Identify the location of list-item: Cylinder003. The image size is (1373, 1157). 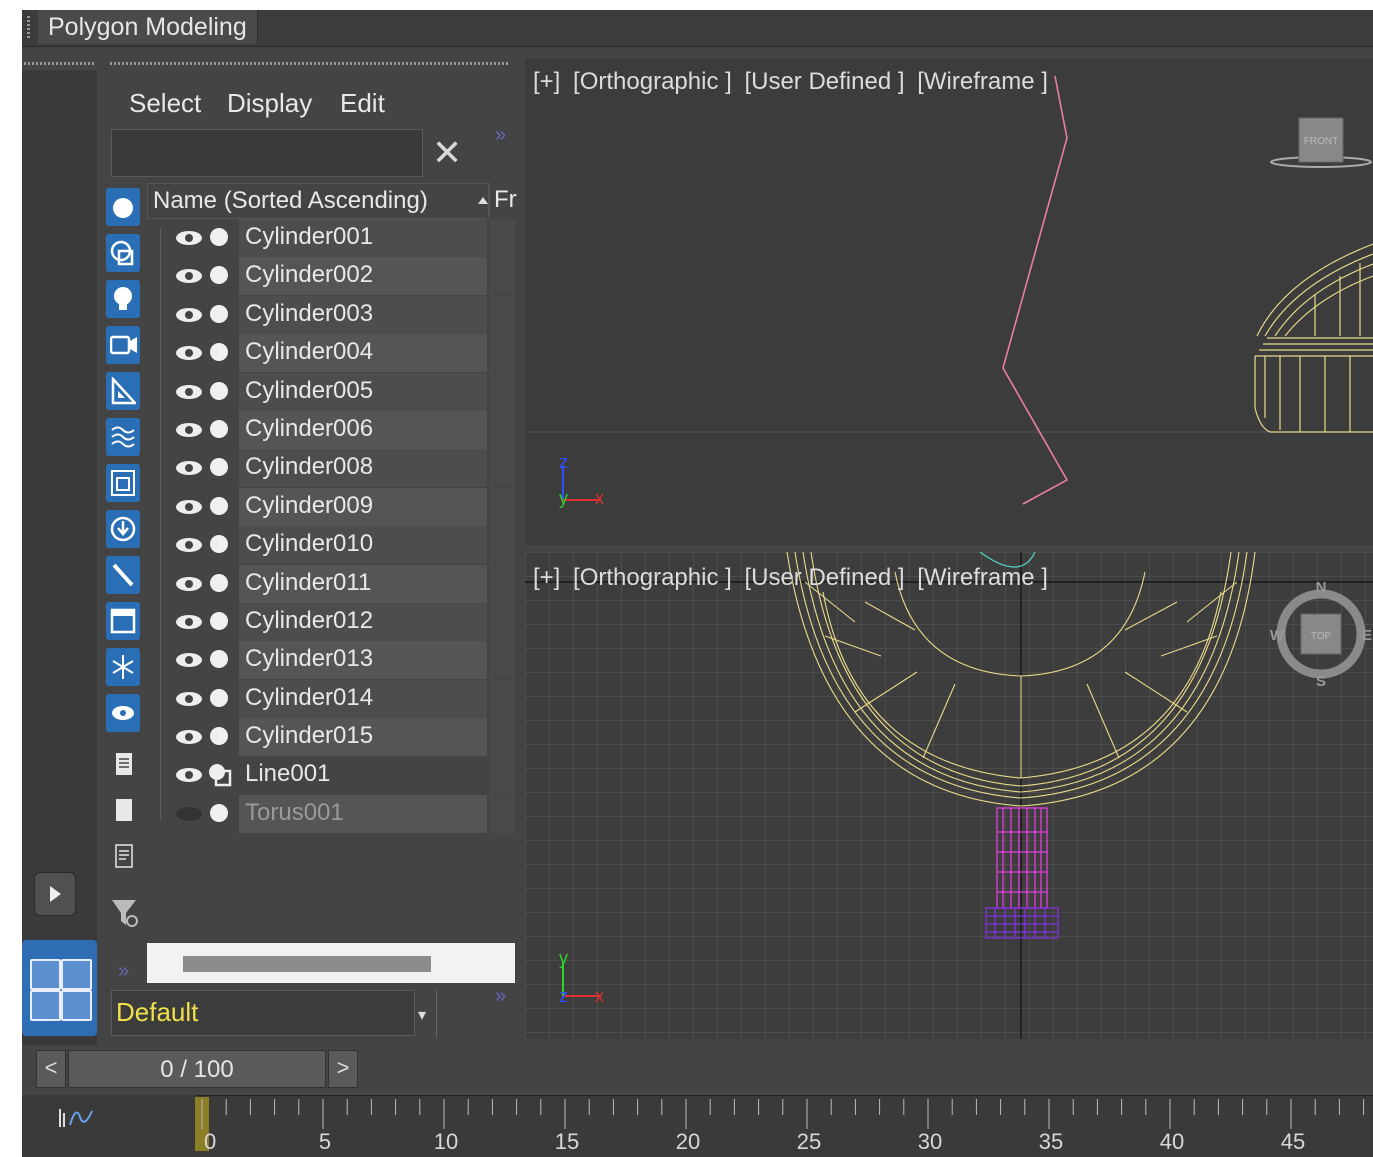
(331, 314).